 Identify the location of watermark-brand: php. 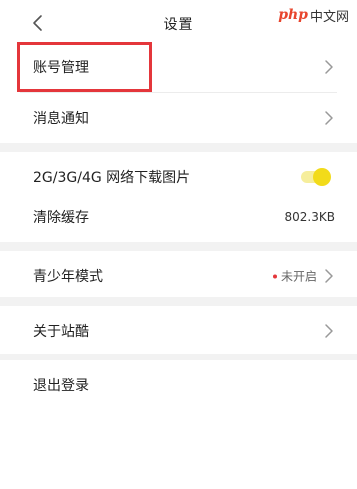
(293, 15).